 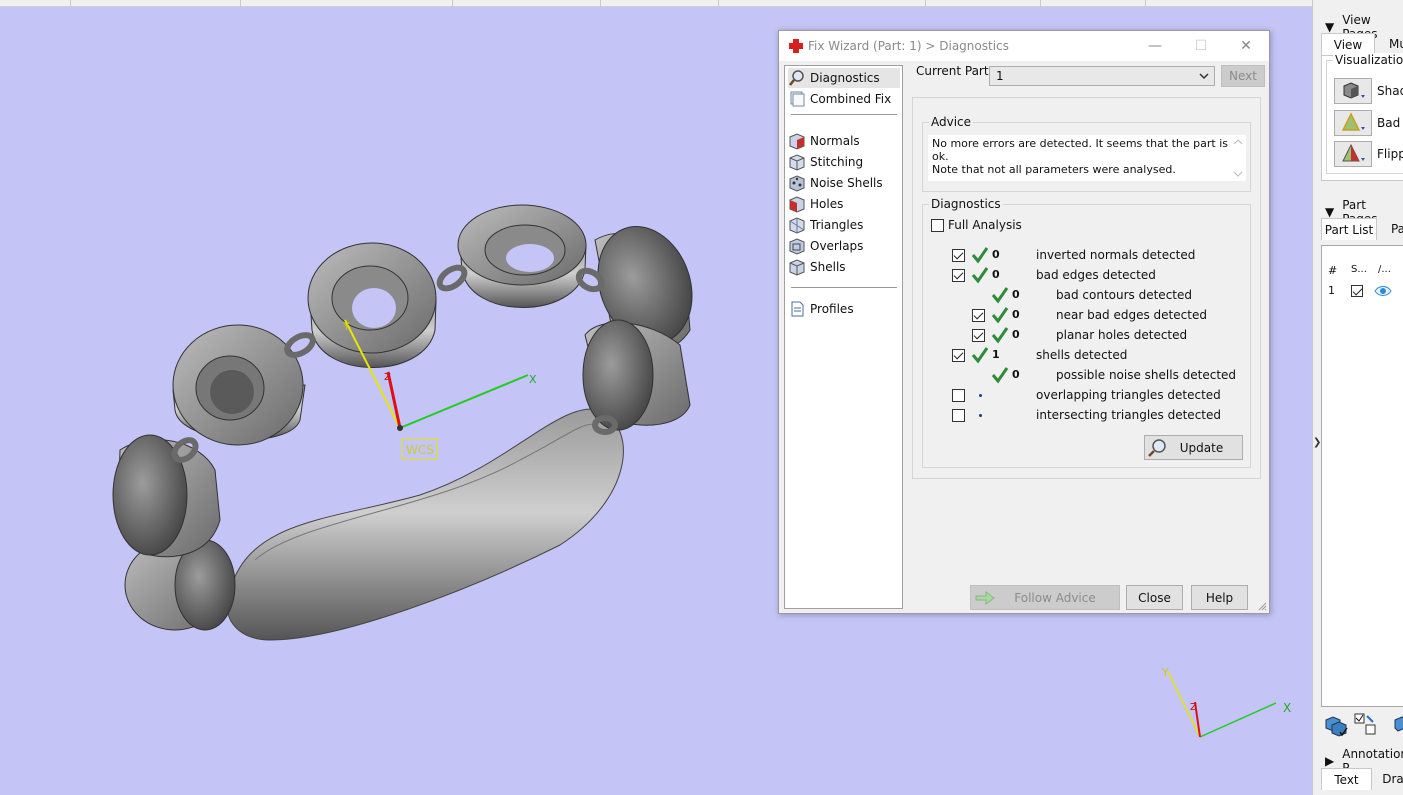 I want to click on nav-item-diagnostics: Diagnostics, so click(x=844, y=78).